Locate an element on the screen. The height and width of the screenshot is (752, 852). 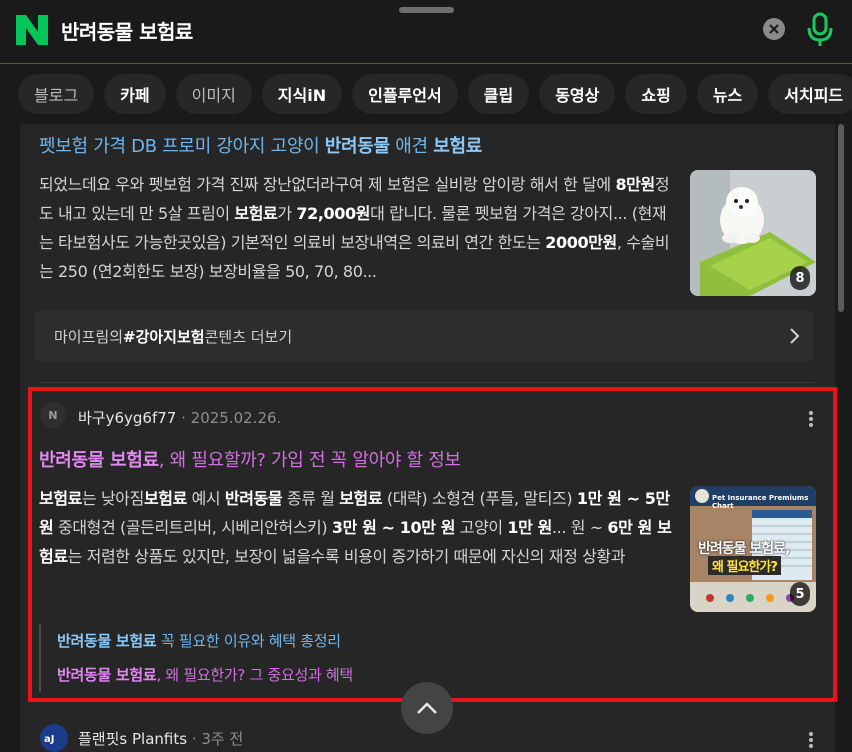
tab-clip: 클립 is located at coordinates (498, 94).